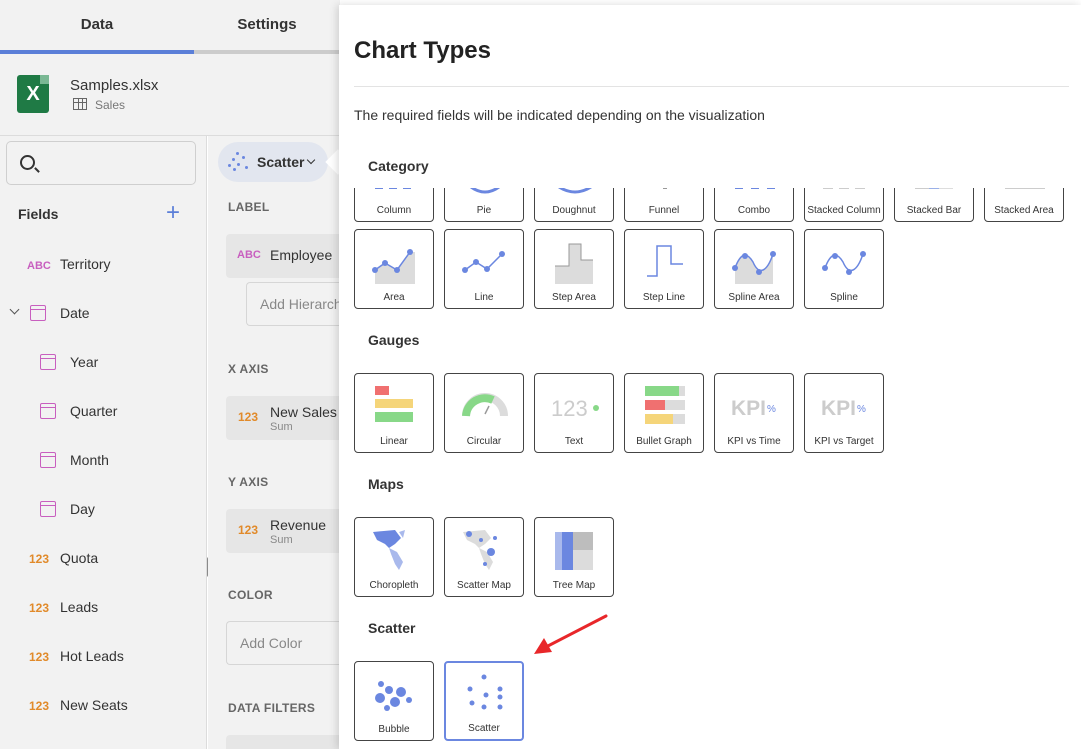 The height and width of the screenshot is (749, 1081). I want to click on chart-type-area: Area, so click(394, 269).